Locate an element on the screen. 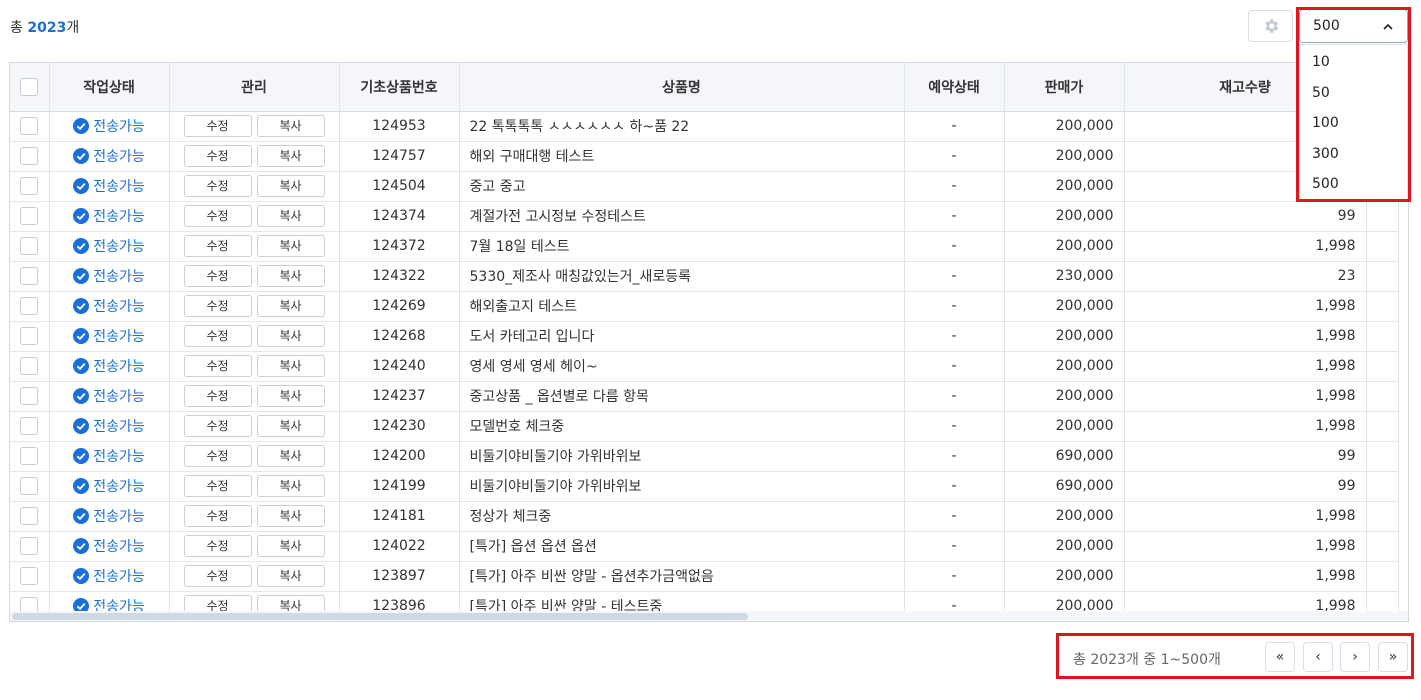 The height and width of the screenshot is (700, 1421). table-row: 전송가능 수정 복사 124199 비둘기야비둘기야 가위바위보 -690,000 99 is located at coordinates (704, 486).